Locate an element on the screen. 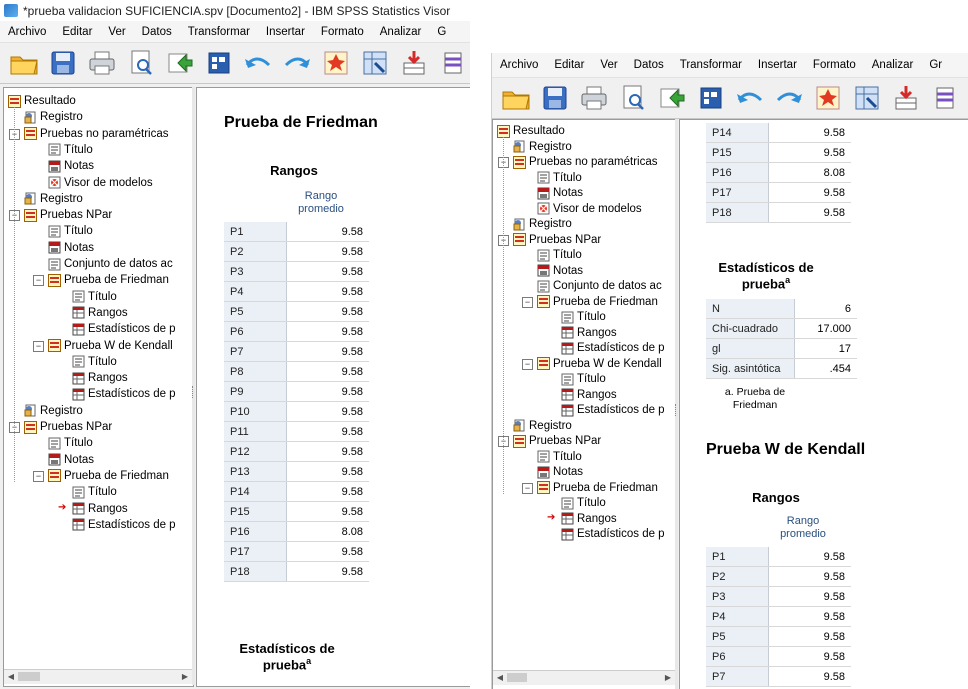 Image resolution: width=968 pixels, height=689 pixels. open-icon is located at coordinates (515, 98).